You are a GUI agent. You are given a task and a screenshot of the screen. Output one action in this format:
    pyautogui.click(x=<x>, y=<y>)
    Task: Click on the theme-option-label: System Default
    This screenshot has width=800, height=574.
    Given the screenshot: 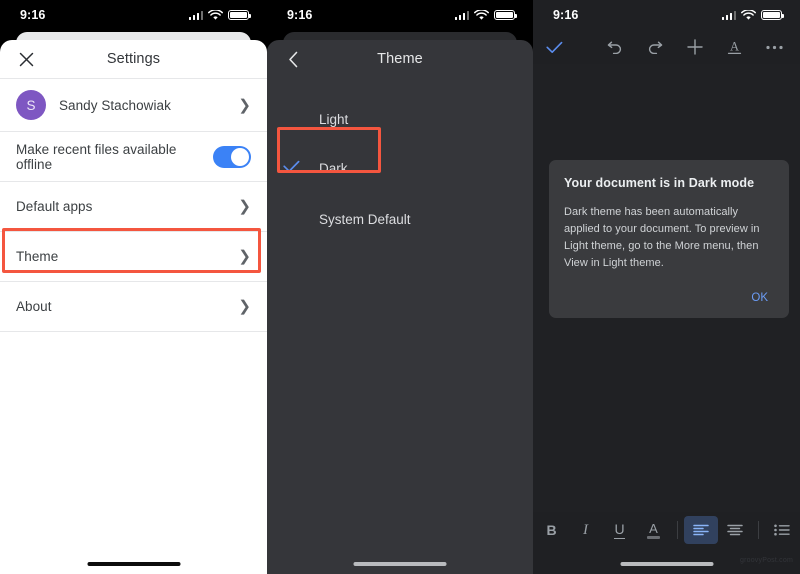 What is the action you would take?
    pyautogui.click(x=365, y=219)
    